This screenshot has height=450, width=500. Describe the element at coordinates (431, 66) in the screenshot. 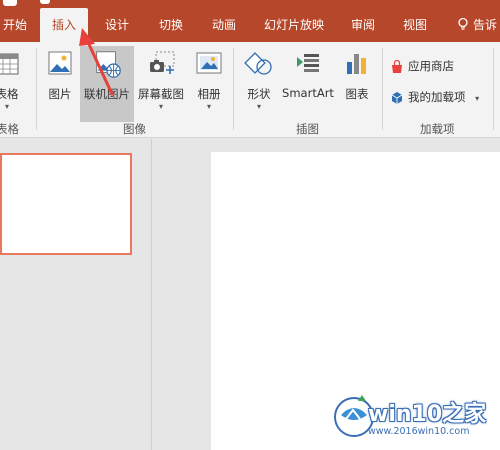

I see `store-label: 应用商店` at that location.